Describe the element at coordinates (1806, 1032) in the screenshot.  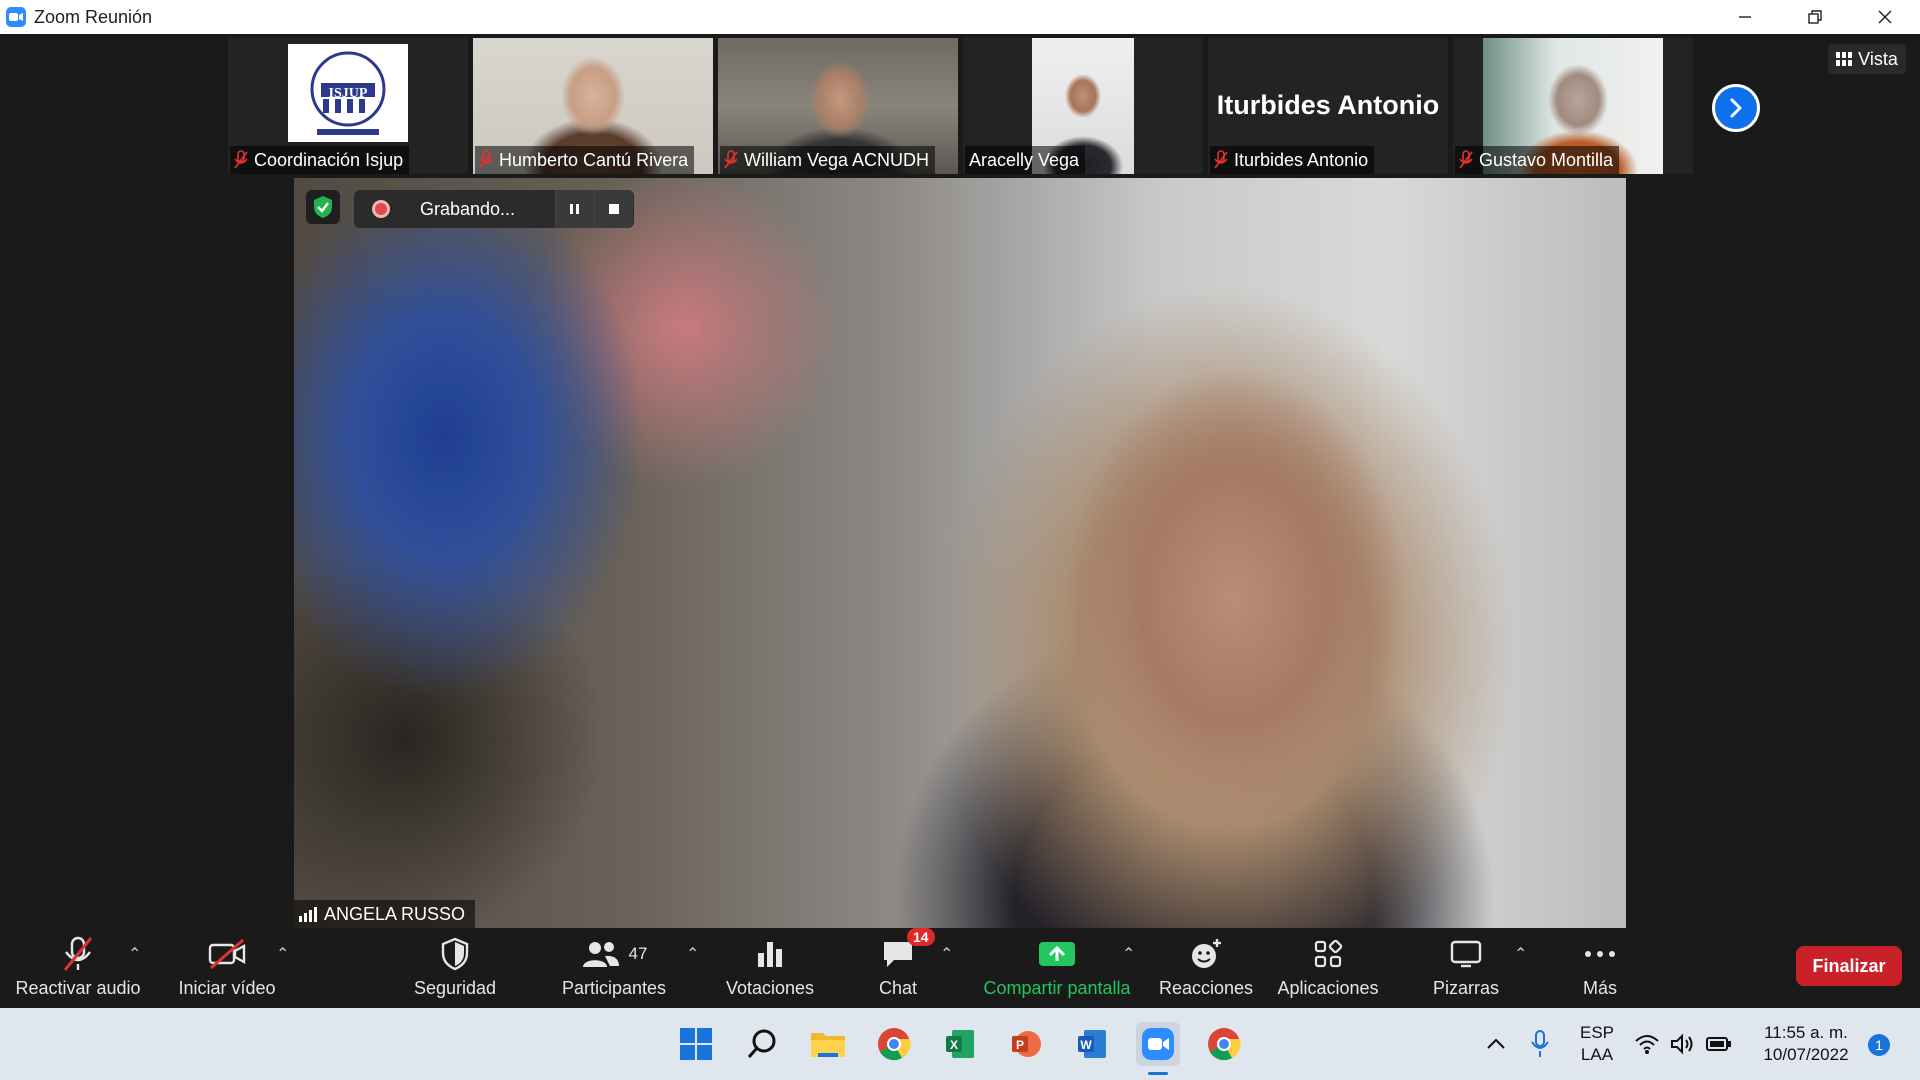
I see `clock-time: 11:55 a. m.` at that location.